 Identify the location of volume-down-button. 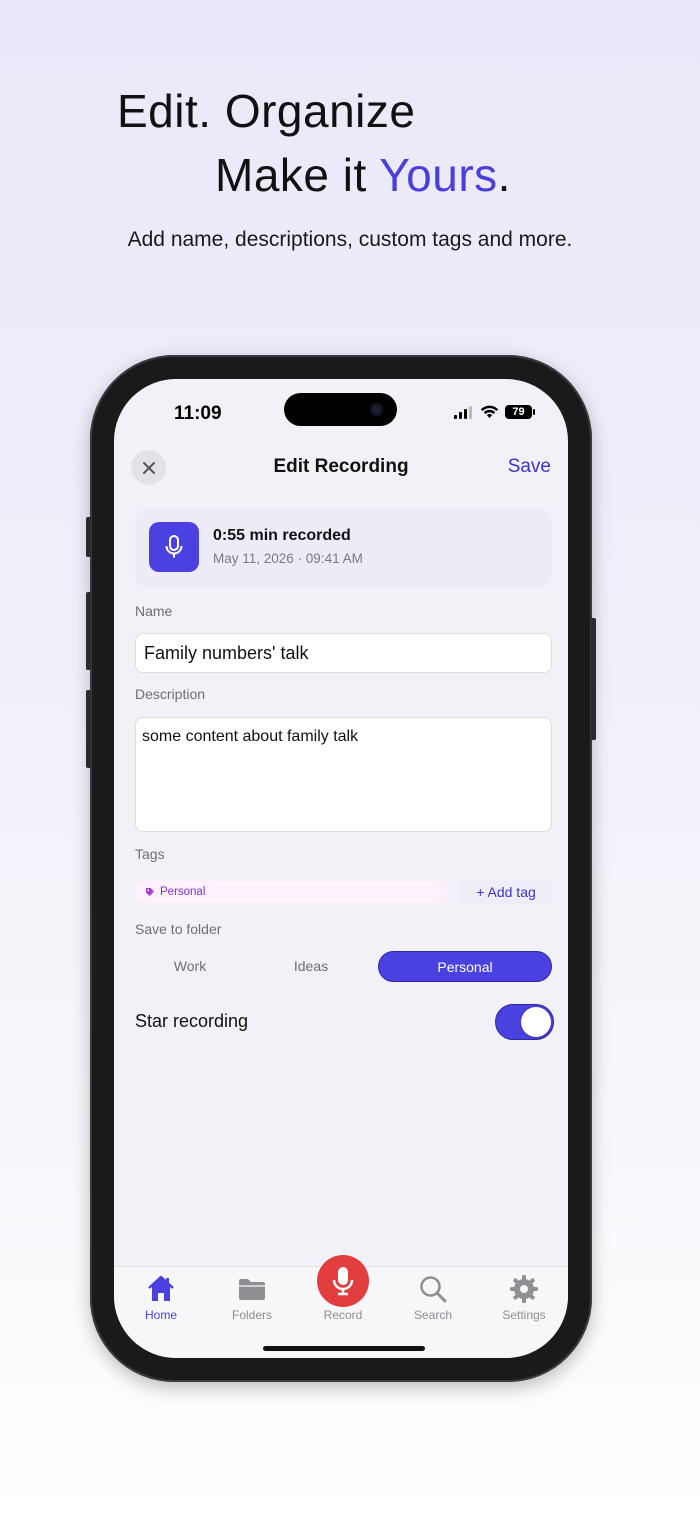
(88, 729).